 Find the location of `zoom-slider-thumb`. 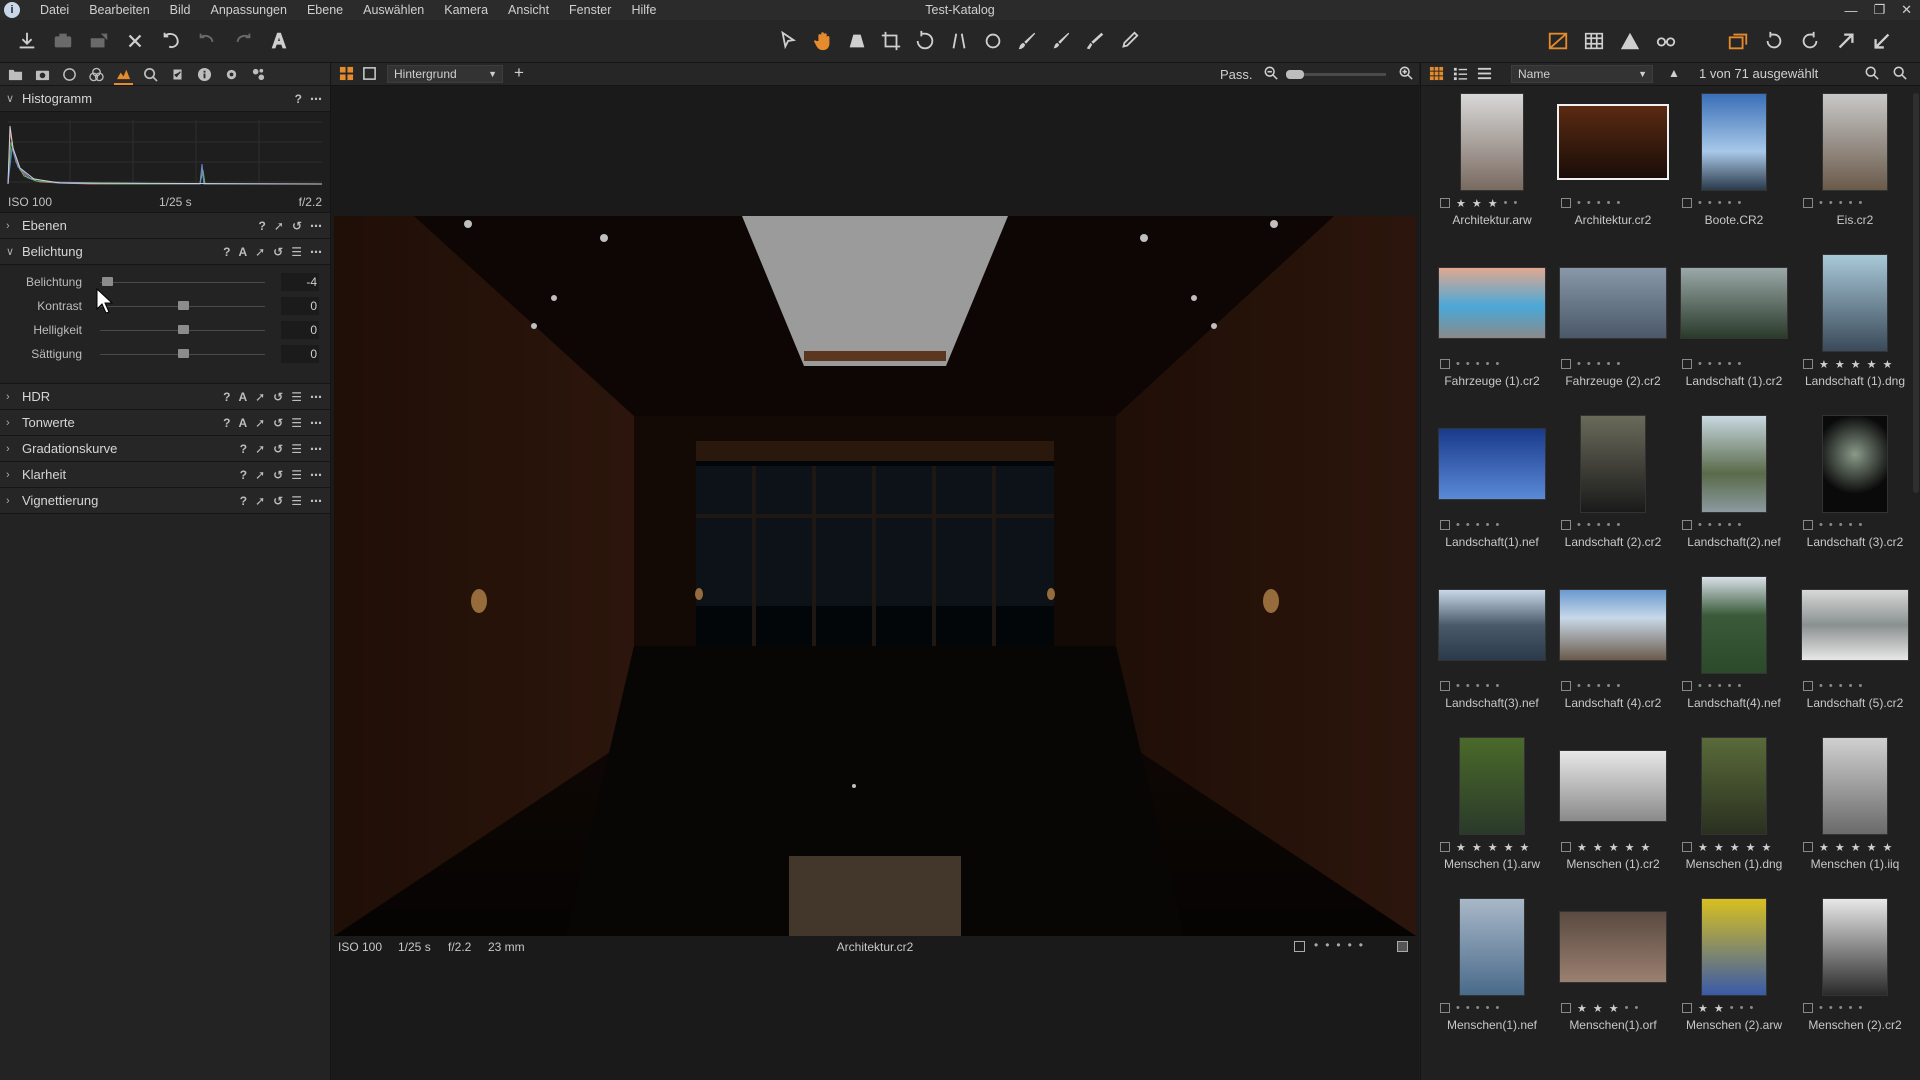

zoom-slider-thumb is located at coordinates (1295, 74).